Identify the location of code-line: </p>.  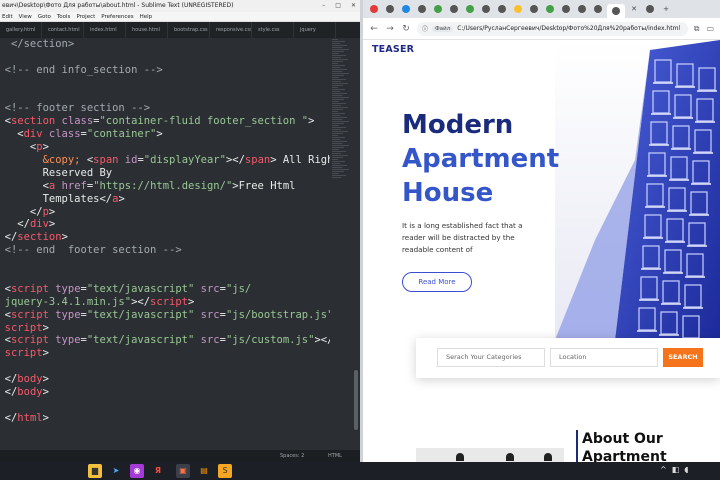
(161, 212).